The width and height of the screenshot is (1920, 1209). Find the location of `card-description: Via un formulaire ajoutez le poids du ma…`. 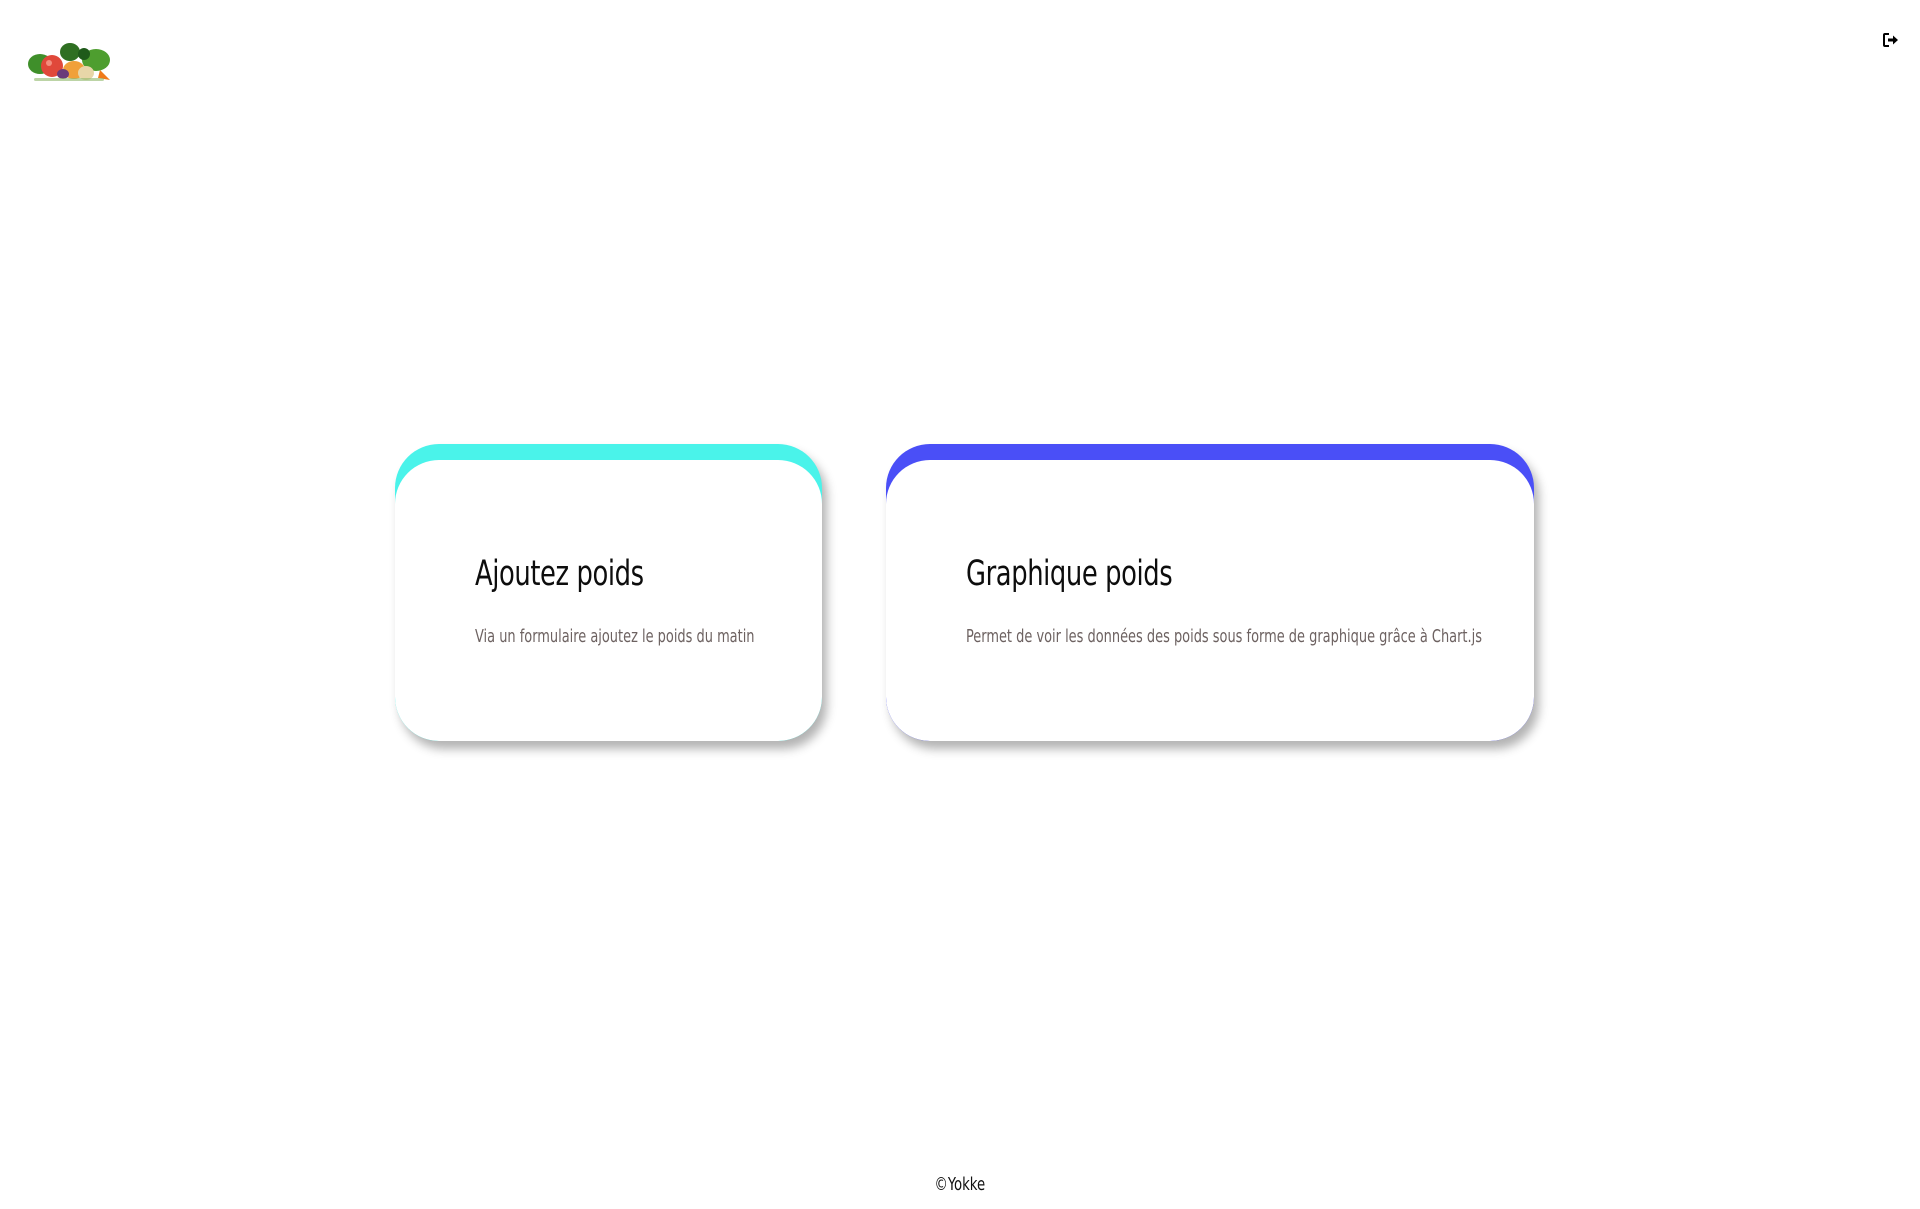

card-description: Via un formulaire ajoutez le poids du ma… is located at coordinates (615, 636).